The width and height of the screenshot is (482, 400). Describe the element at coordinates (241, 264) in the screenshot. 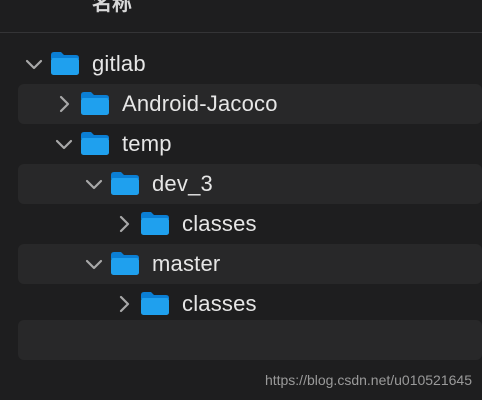

I see `tree-row-master: master` at that location.